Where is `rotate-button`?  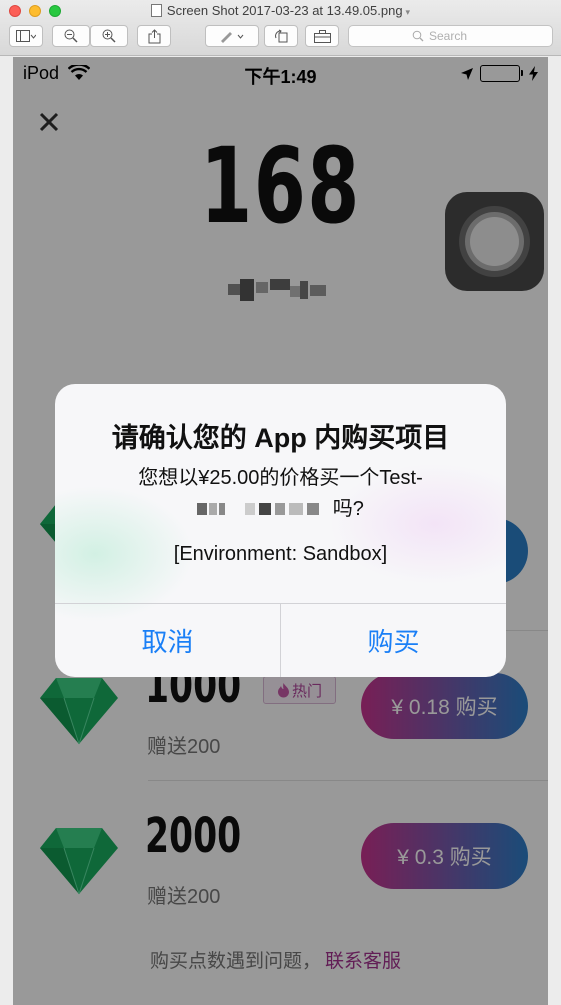 rotate-button is located at coordinates (281, 36).